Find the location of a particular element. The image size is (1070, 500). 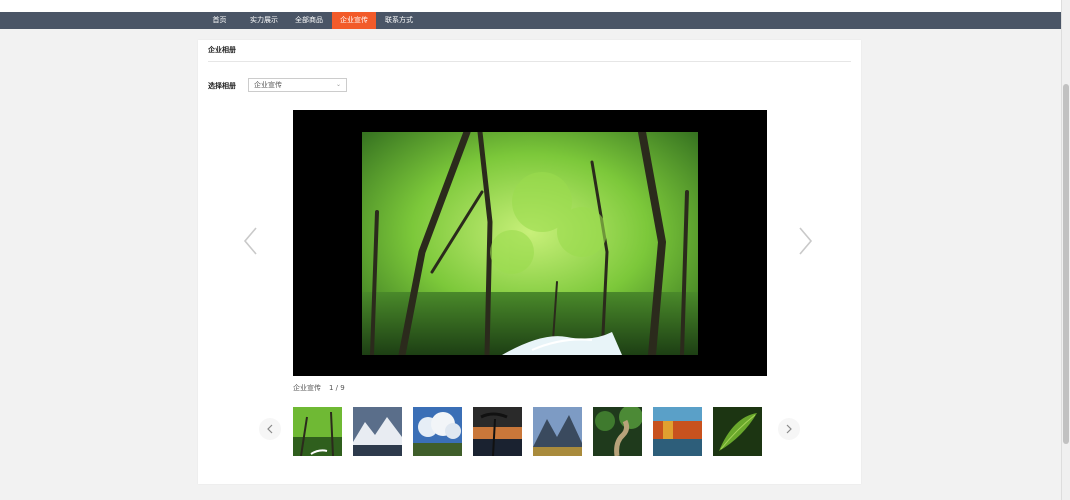

prev-photo-button is located at coordinates (251, 241).